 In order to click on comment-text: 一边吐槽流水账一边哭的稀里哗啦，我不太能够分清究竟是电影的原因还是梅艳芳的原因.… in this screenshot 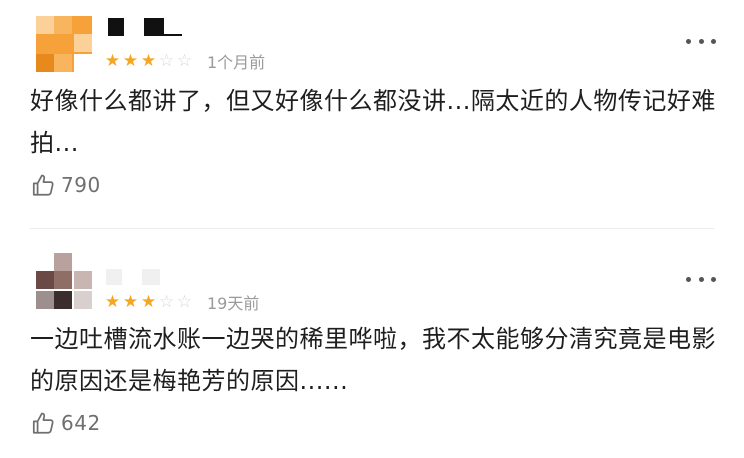, I will do `click(373, 360)`.